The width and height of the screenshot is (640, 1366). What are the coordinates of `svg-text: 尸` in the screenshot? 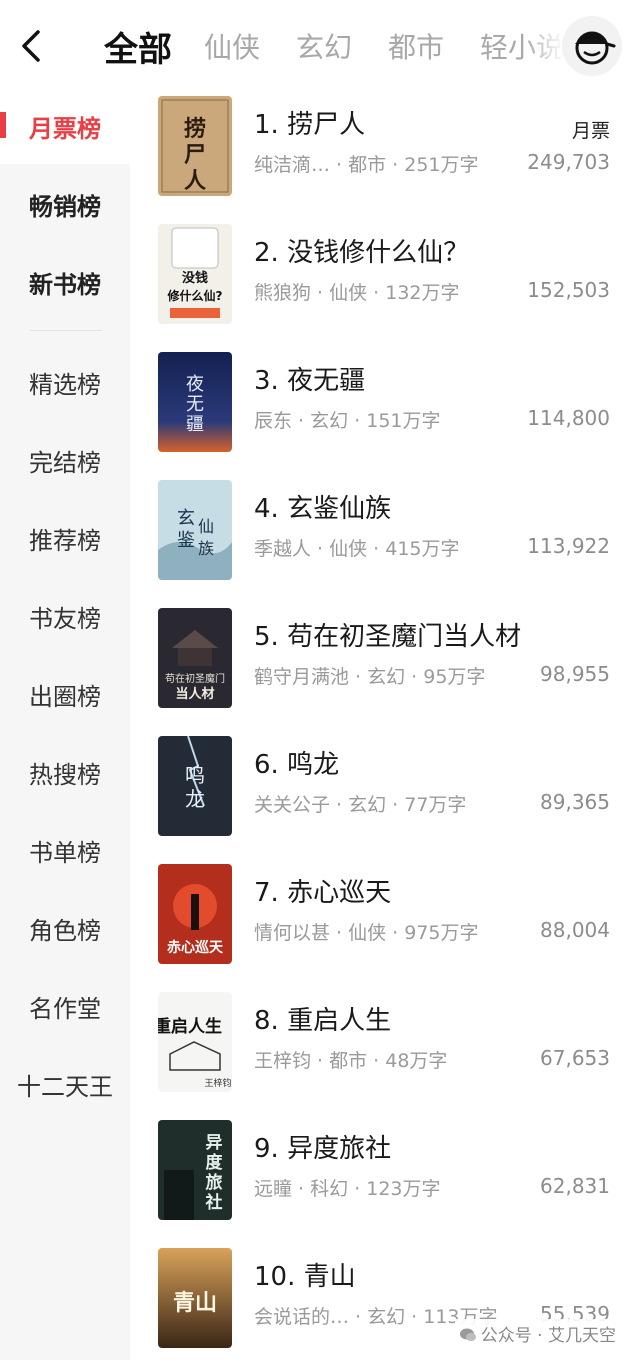 It's located at (195, 155).